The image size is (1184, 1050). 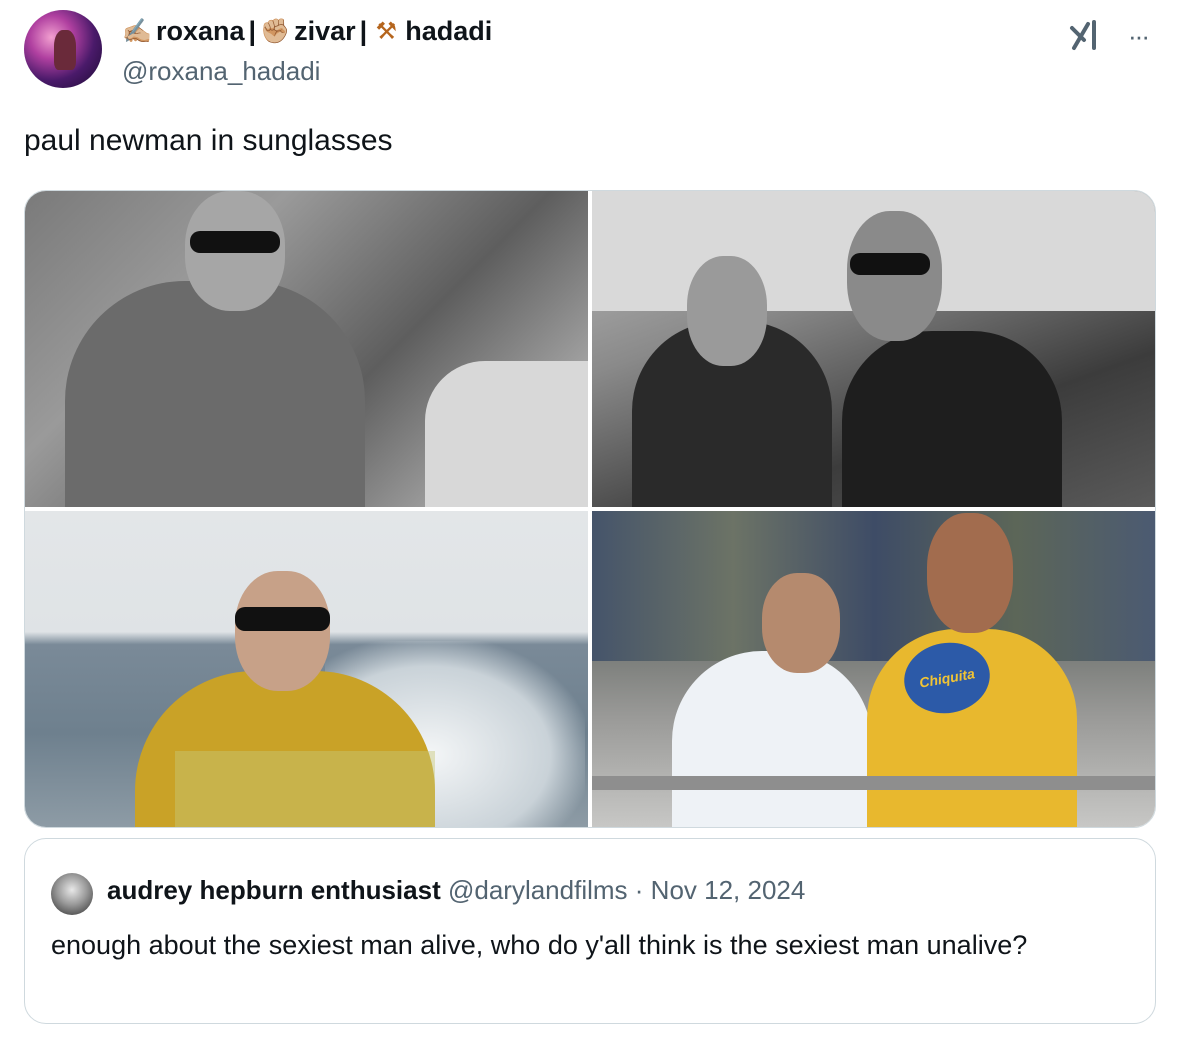 I want to click on quoted-author-avatar, so click(x=72, y=894).